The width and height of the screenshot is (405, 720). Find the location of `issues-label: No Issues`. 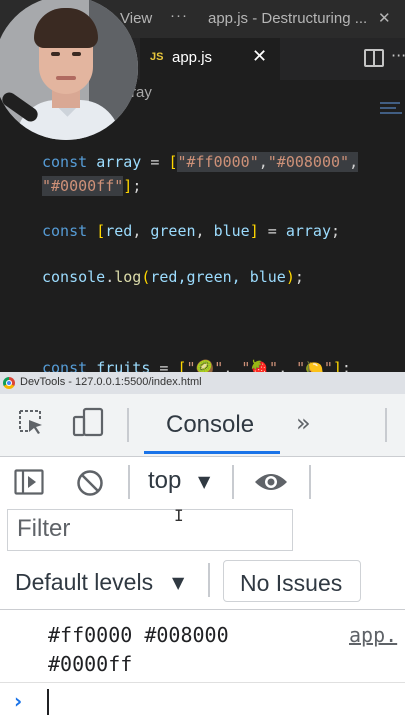

issues-label: No Issues is located at coordinates (291, 583).